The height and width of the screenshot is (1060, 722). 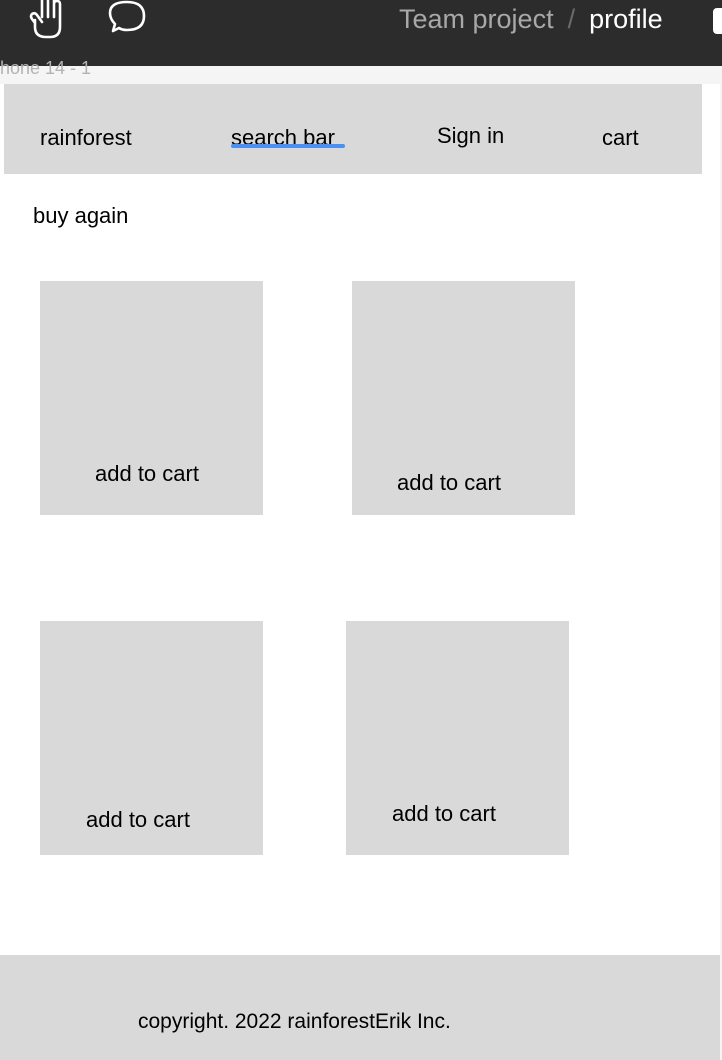 What do you see at coordinates (470, 136) in the screenshot?
I see `sign-in-link: Sign in` at bounding box center [470, 136].